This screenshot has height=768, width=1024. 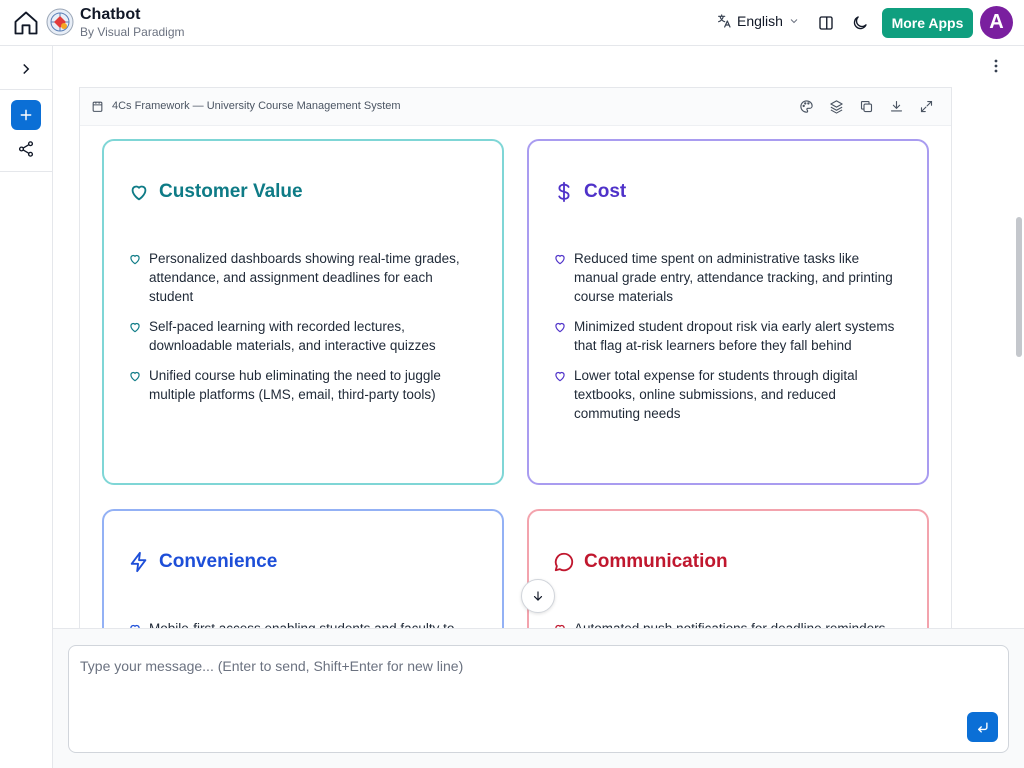 I want to click on send-button, so click(x=982, y=727).